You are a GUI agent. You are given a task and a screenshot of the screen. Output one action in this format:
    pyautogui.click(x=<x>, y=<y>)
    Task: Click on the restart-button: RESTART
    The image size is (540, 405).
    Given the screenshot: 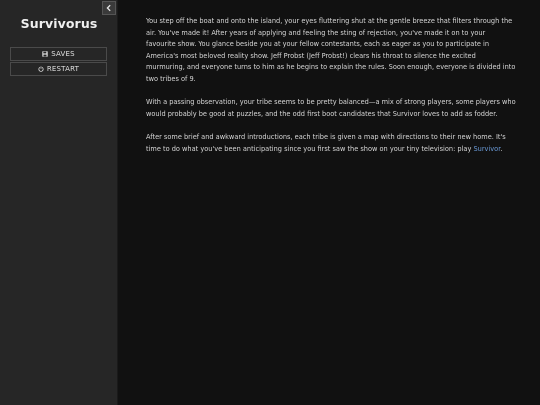 What is the action you would take?
    pyautogui.click(x=58, y=69)
    